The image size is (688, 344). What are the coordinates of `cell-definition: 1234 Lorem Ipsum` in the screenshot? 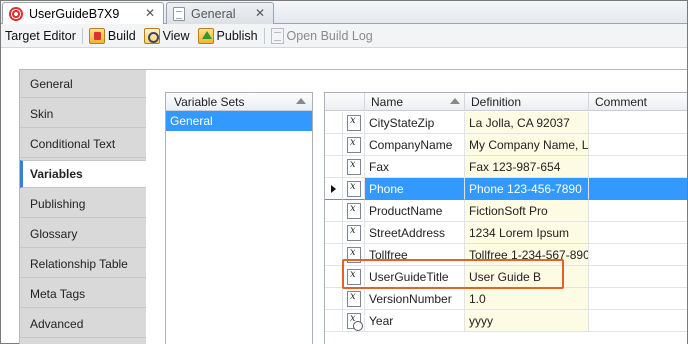 It's located at (527, 233).